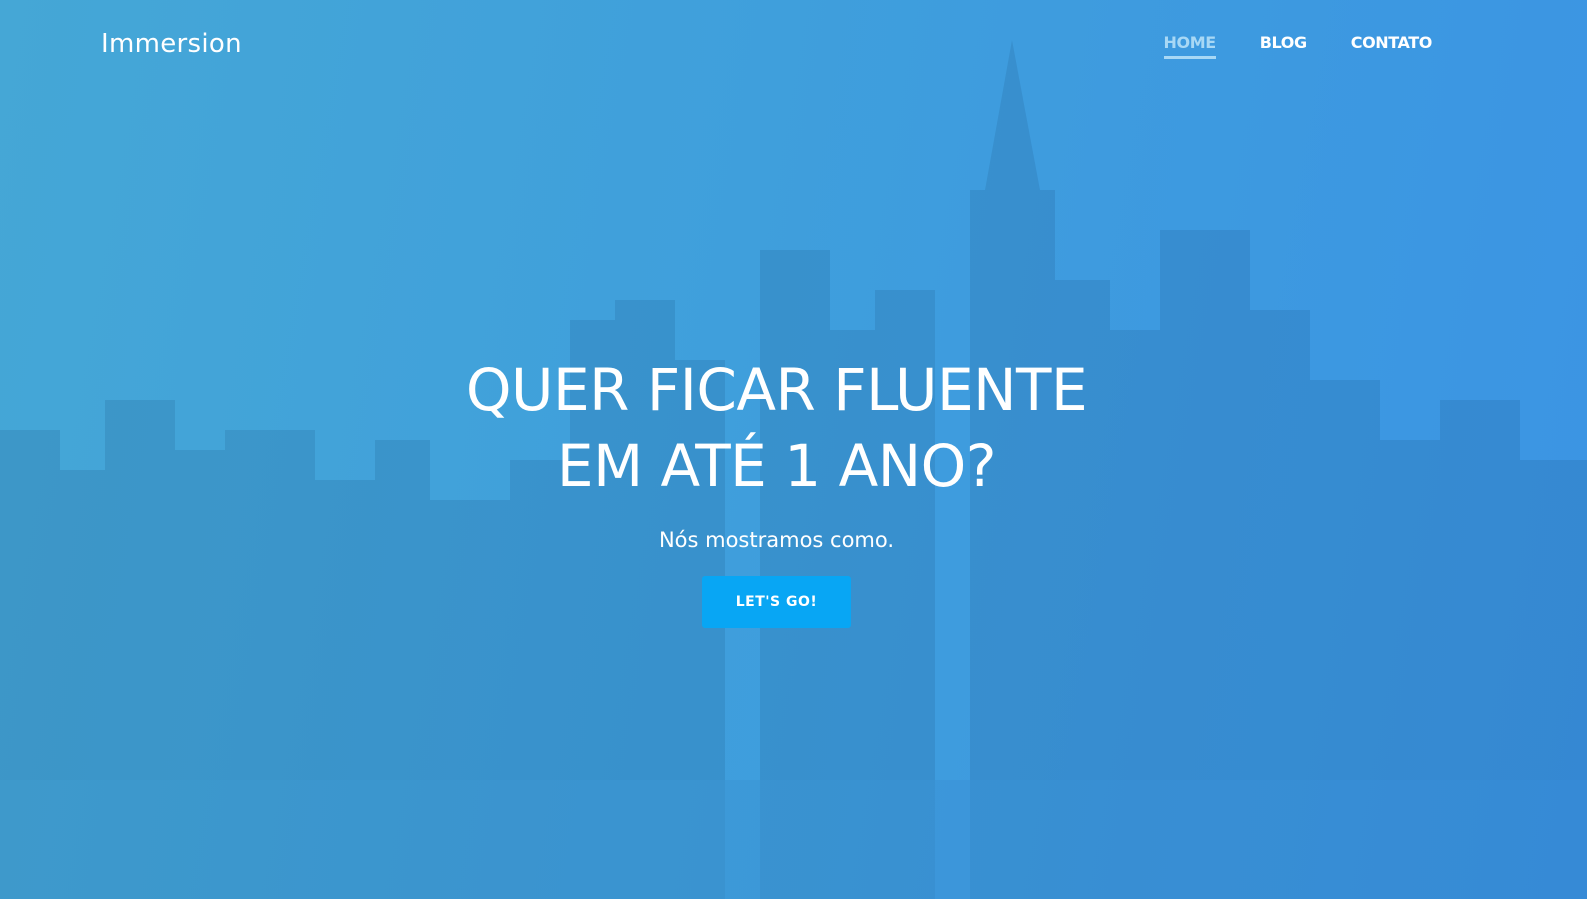 Image resolution: width=1587 pixels, height=899 pixels. I want to click on nav-link-blog: BLOG, so click(1283, 44).